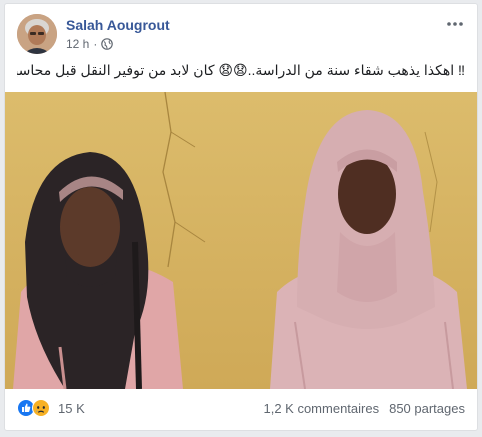 The image size is (482, 437). Describe the element at coordinates (37, 34) in the screenshot. I see `author-avatar` at that location.